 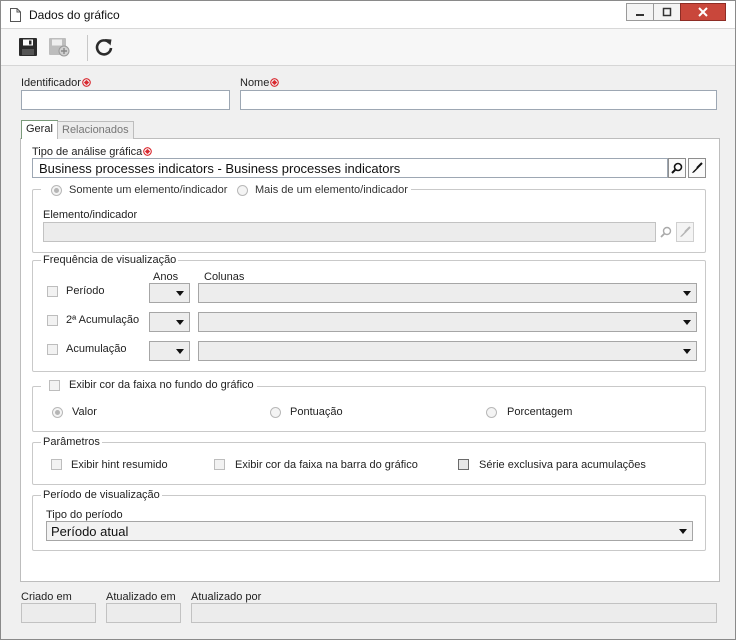 What do you see at coordinates (84, 412) in the screenshot?
I see `radio-valor-label: Valor` at bounding box center [84, 412].